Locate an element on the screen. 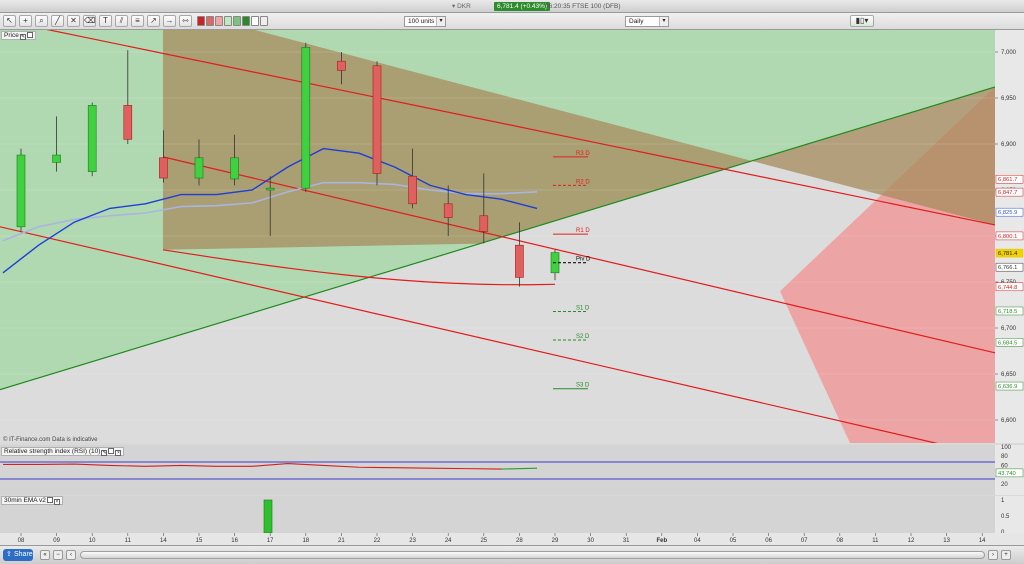 Image resolution: width=1024 pixels, height=564 pixels. ema-axis-background is located at coordinates (1009, 514).